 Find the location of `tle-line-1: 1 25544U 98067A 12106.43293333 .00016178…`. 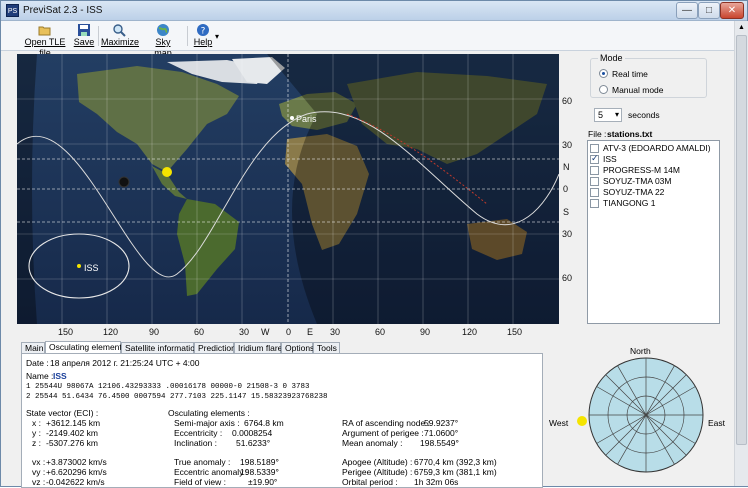

tle-line-1: 1 25544U 98067A 12106.43293333 .00016178… is located at coordinates (168, 387).